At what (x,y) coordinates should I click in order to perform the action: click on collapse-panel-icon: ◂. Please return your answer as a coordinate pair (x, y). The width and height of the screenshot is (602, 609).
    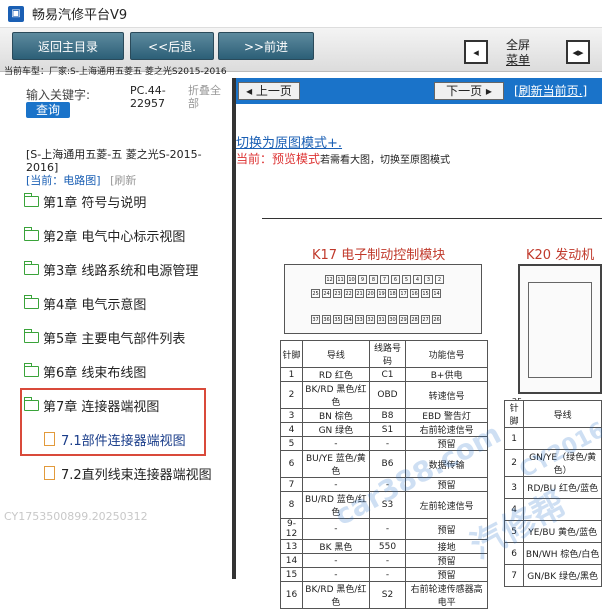
    Looking at the image, I should click on (476, 52).